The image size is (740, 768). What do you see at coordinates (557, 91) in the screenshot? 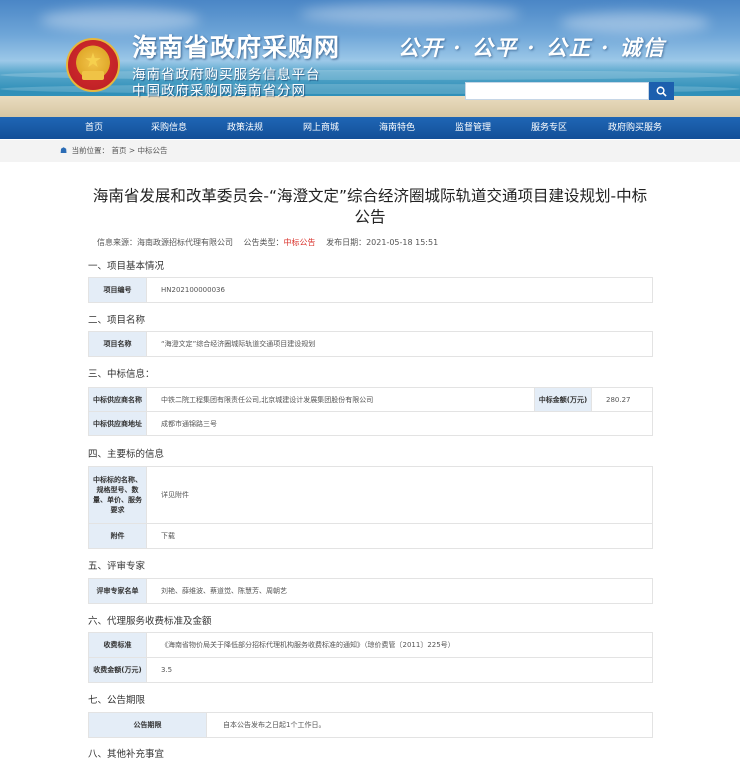
I see `search-input` at bounding box center [557, 91].